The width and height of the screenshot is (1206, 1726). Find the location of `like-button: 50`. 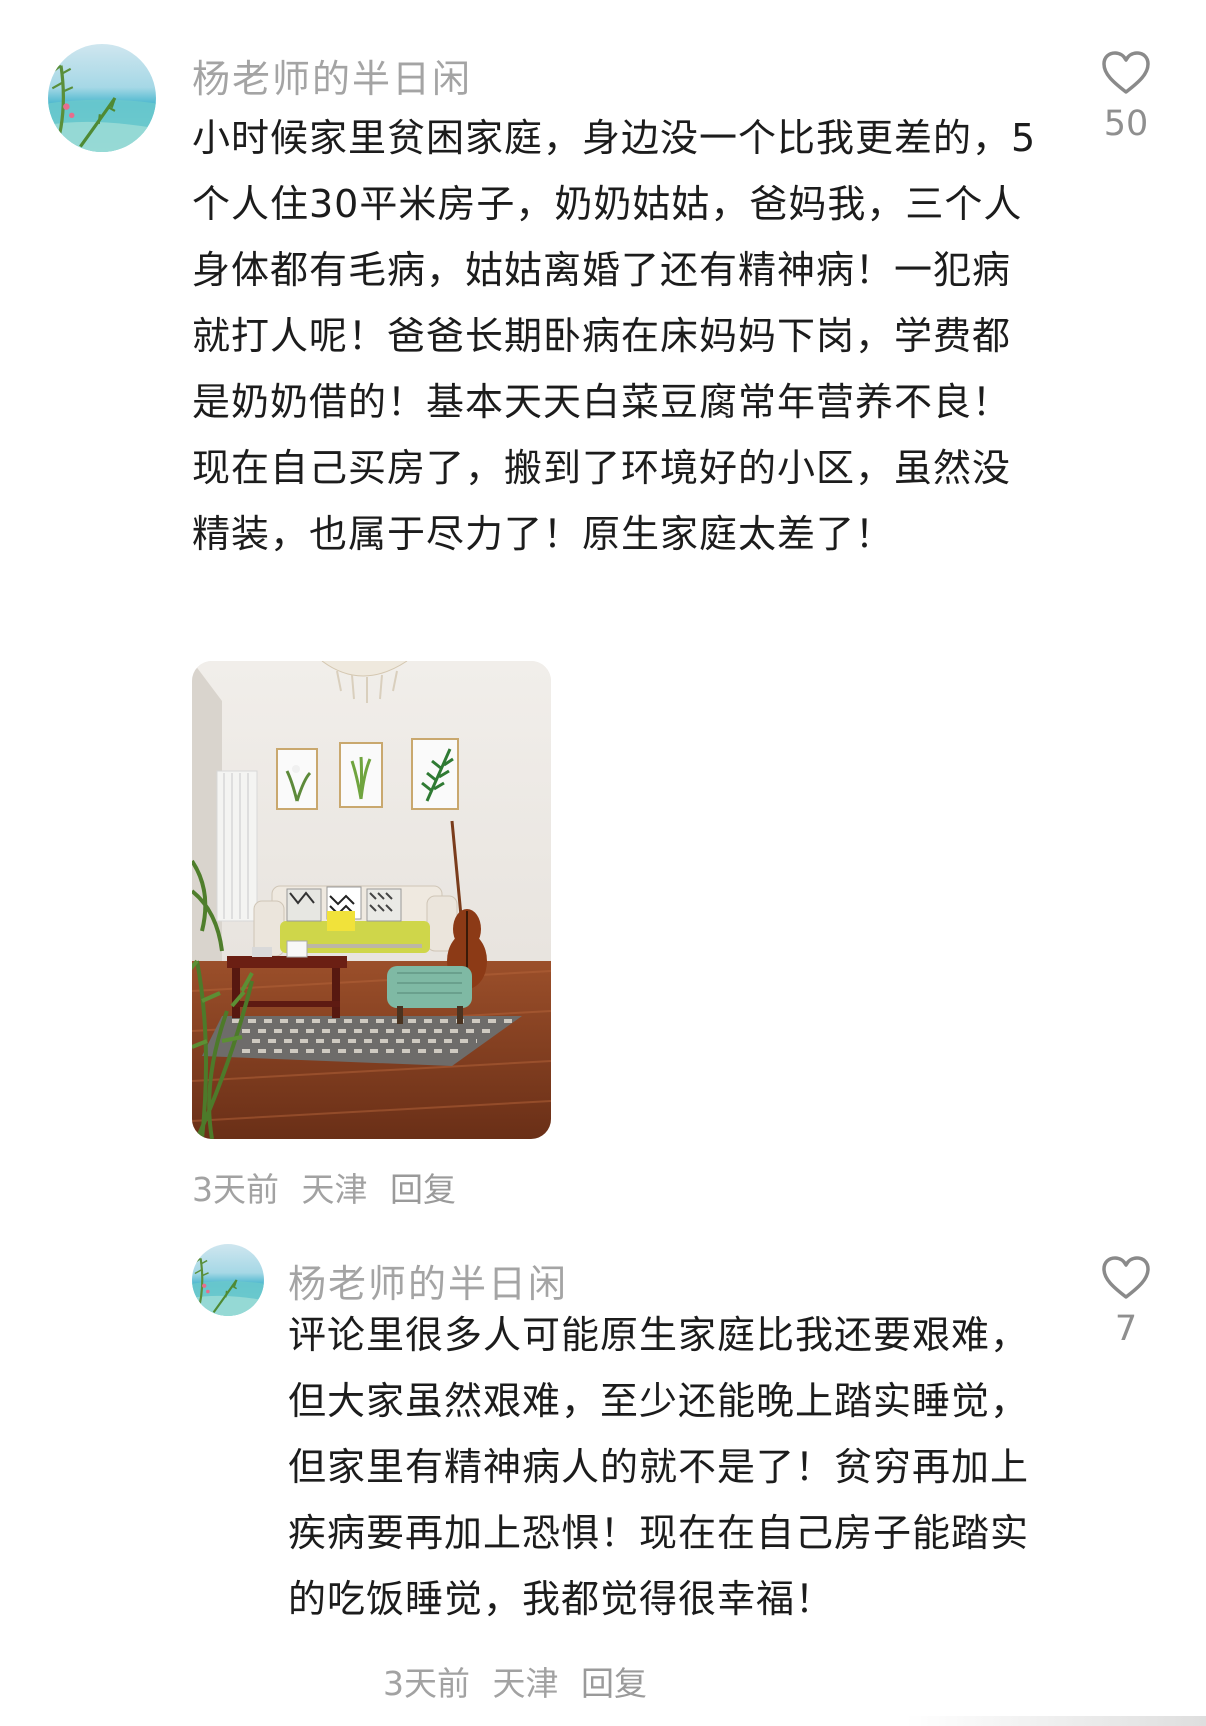

like-button: 50 is located at coordinates (1126, 97).